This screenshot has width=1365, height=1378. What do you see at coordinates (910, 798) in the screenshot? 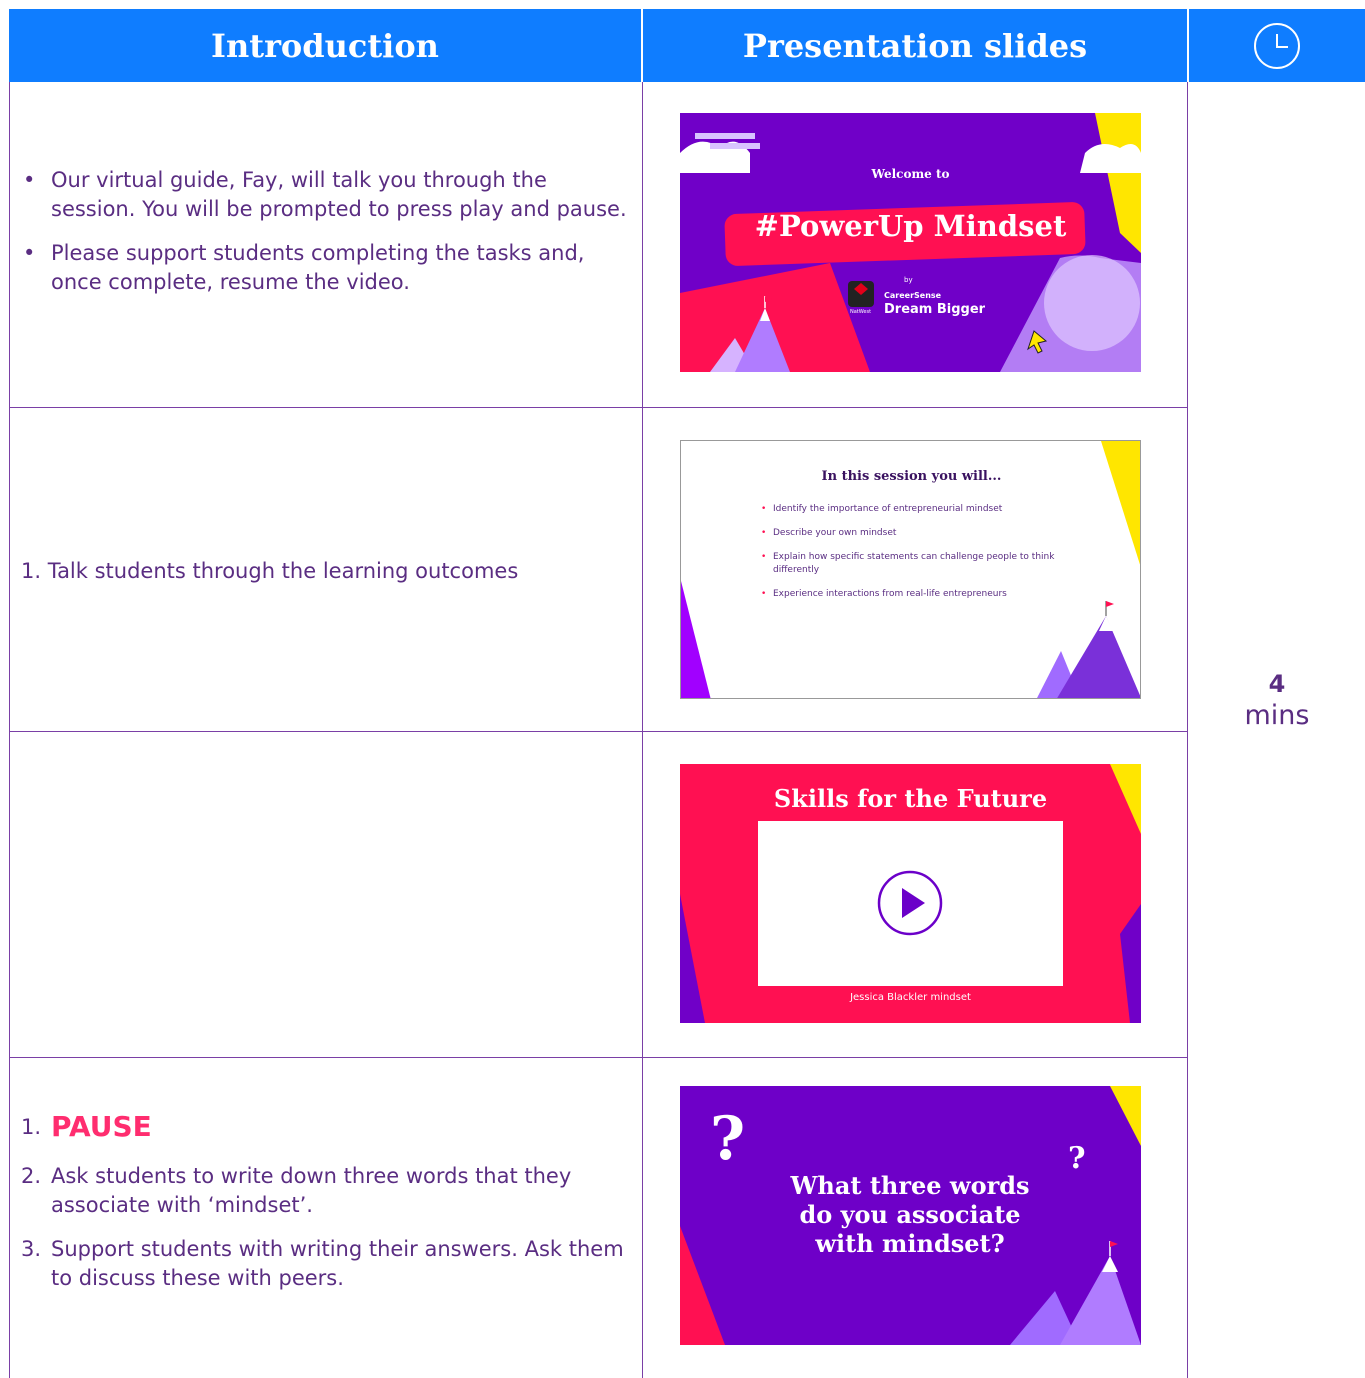
I see `slide-title: Skills for the Future` at bounding box center [910, 798].